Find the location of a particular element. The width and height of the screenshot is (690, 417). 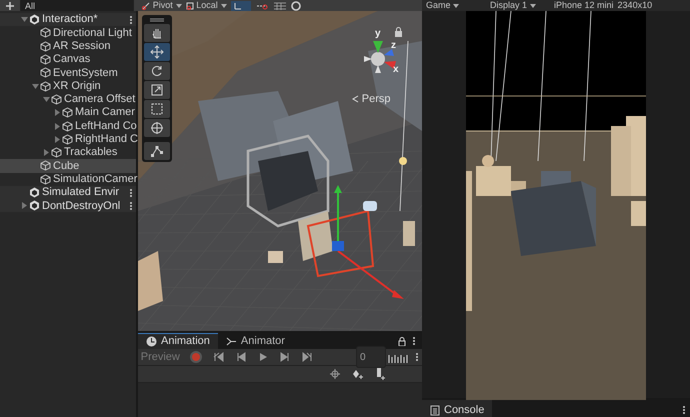

last-key-icon is located at coordinates (306, 357).